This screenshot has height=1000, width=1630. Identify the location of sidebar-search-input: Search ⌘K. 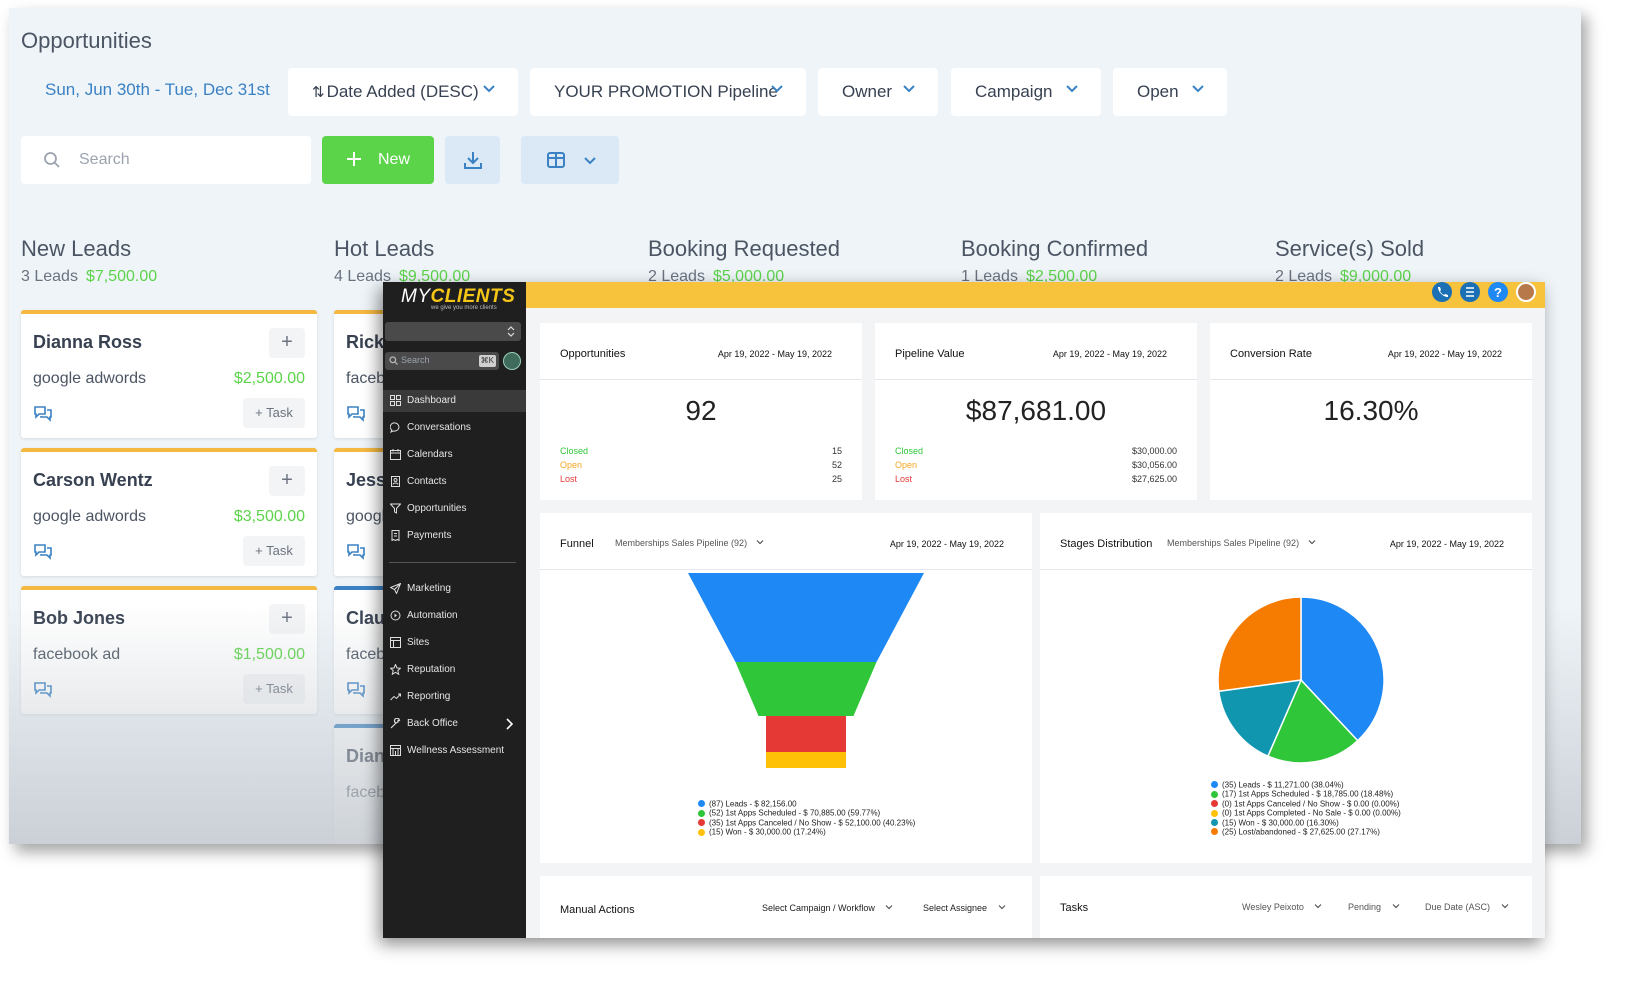
(442, 361).